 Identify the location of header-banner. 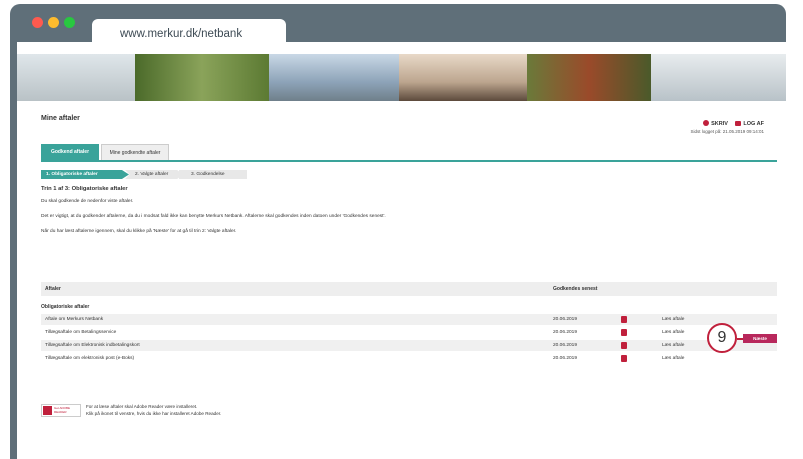
(401, 77).